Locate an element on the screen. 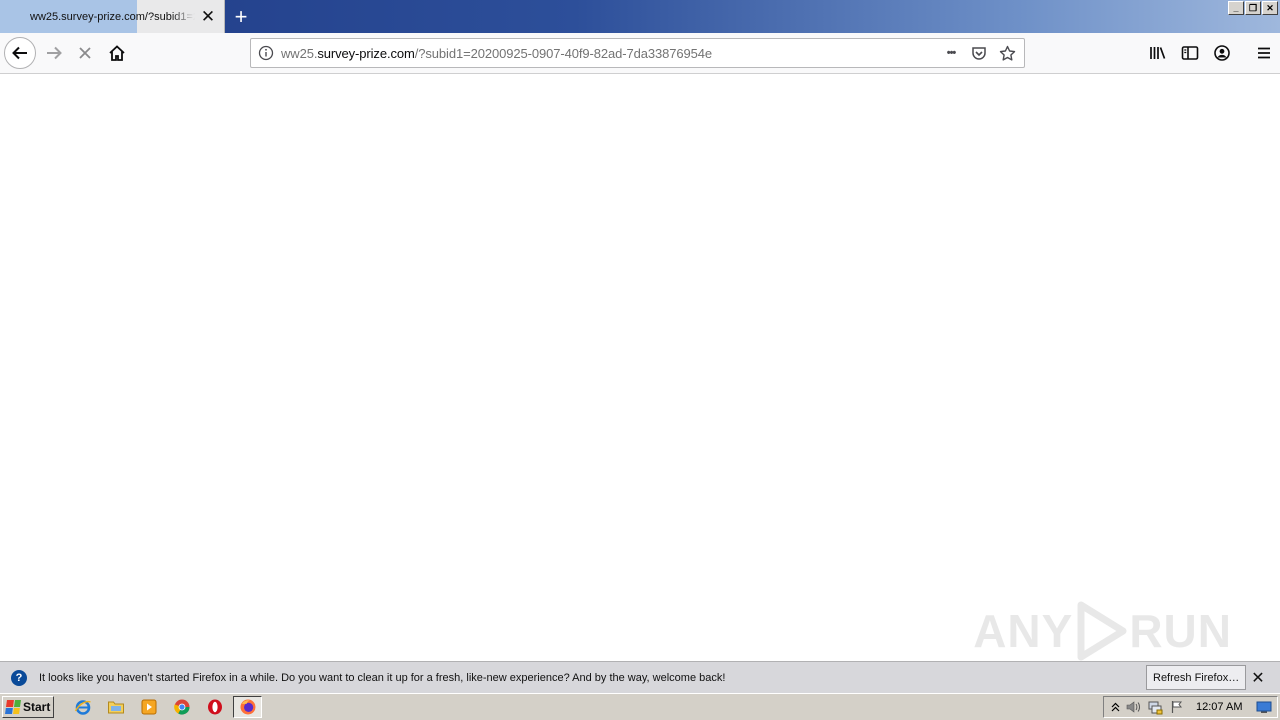 This screenshot has height=720, width=1280. url-host: survey-prize.com is located at coordinates (366, 53).